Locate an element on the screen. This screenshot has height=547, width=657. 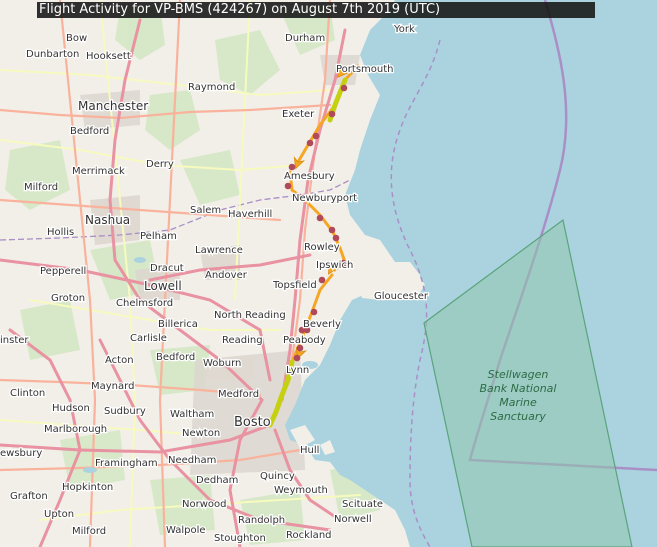
place-label: Durham is located at coordinates (305, 38).